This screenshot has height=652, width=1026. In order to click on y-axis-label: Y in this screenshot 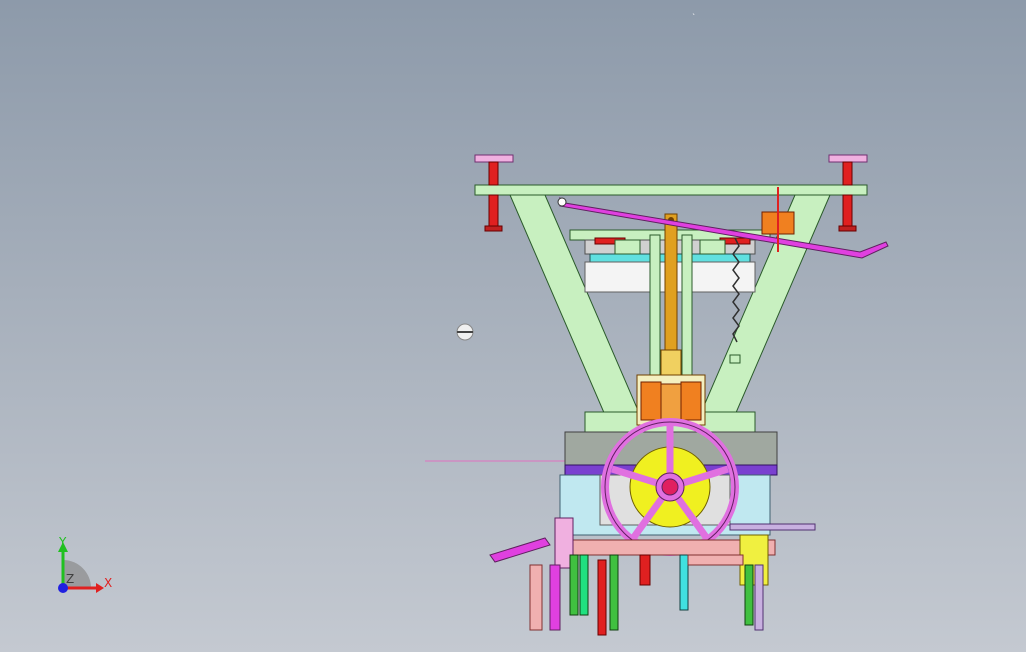, I will do `click(62, 542)`.